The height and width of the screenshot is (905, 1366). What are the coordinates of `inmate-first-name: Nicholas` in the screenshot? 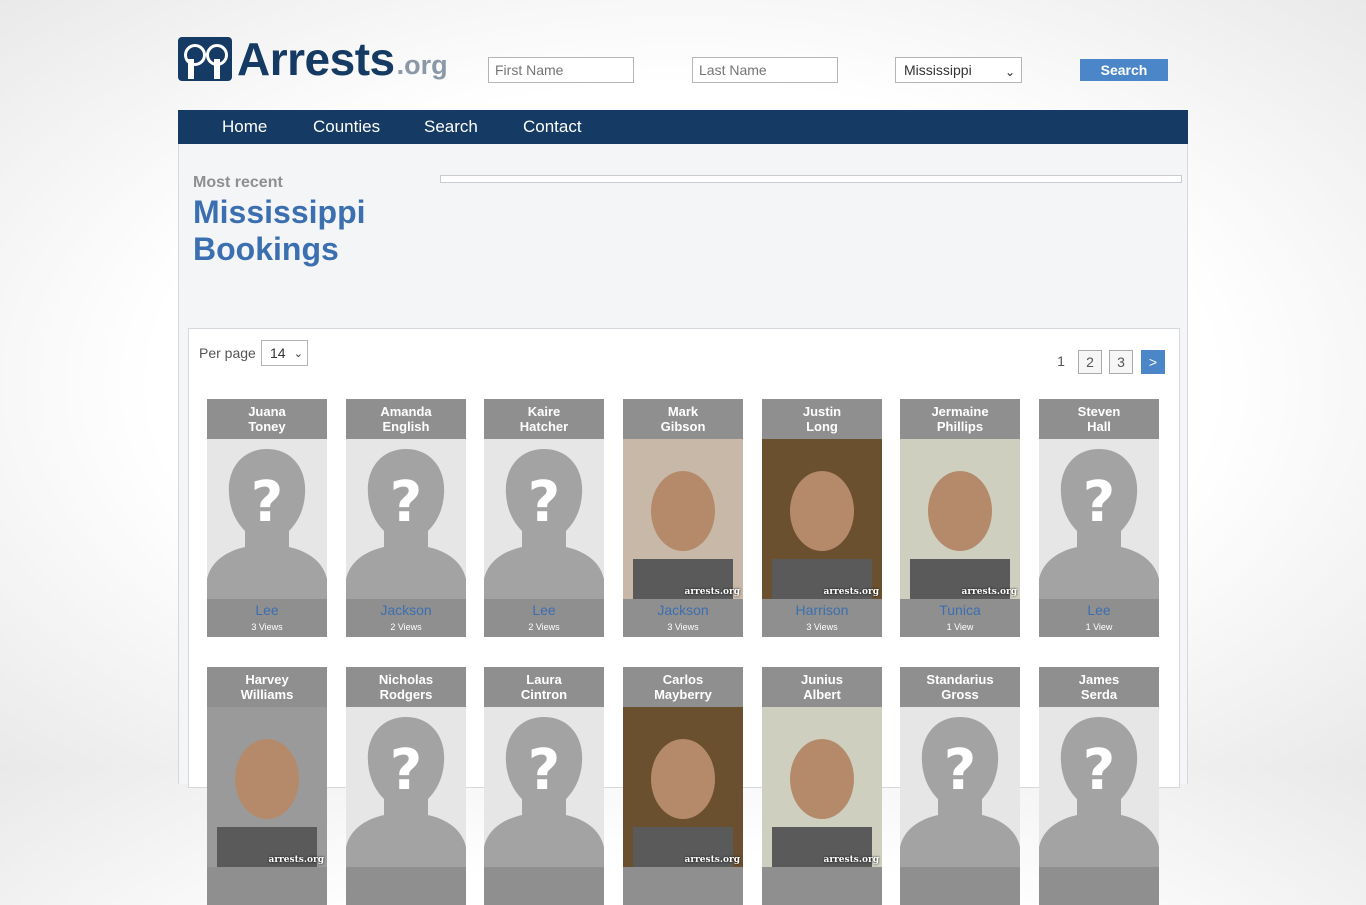 It's located at (406, 679).